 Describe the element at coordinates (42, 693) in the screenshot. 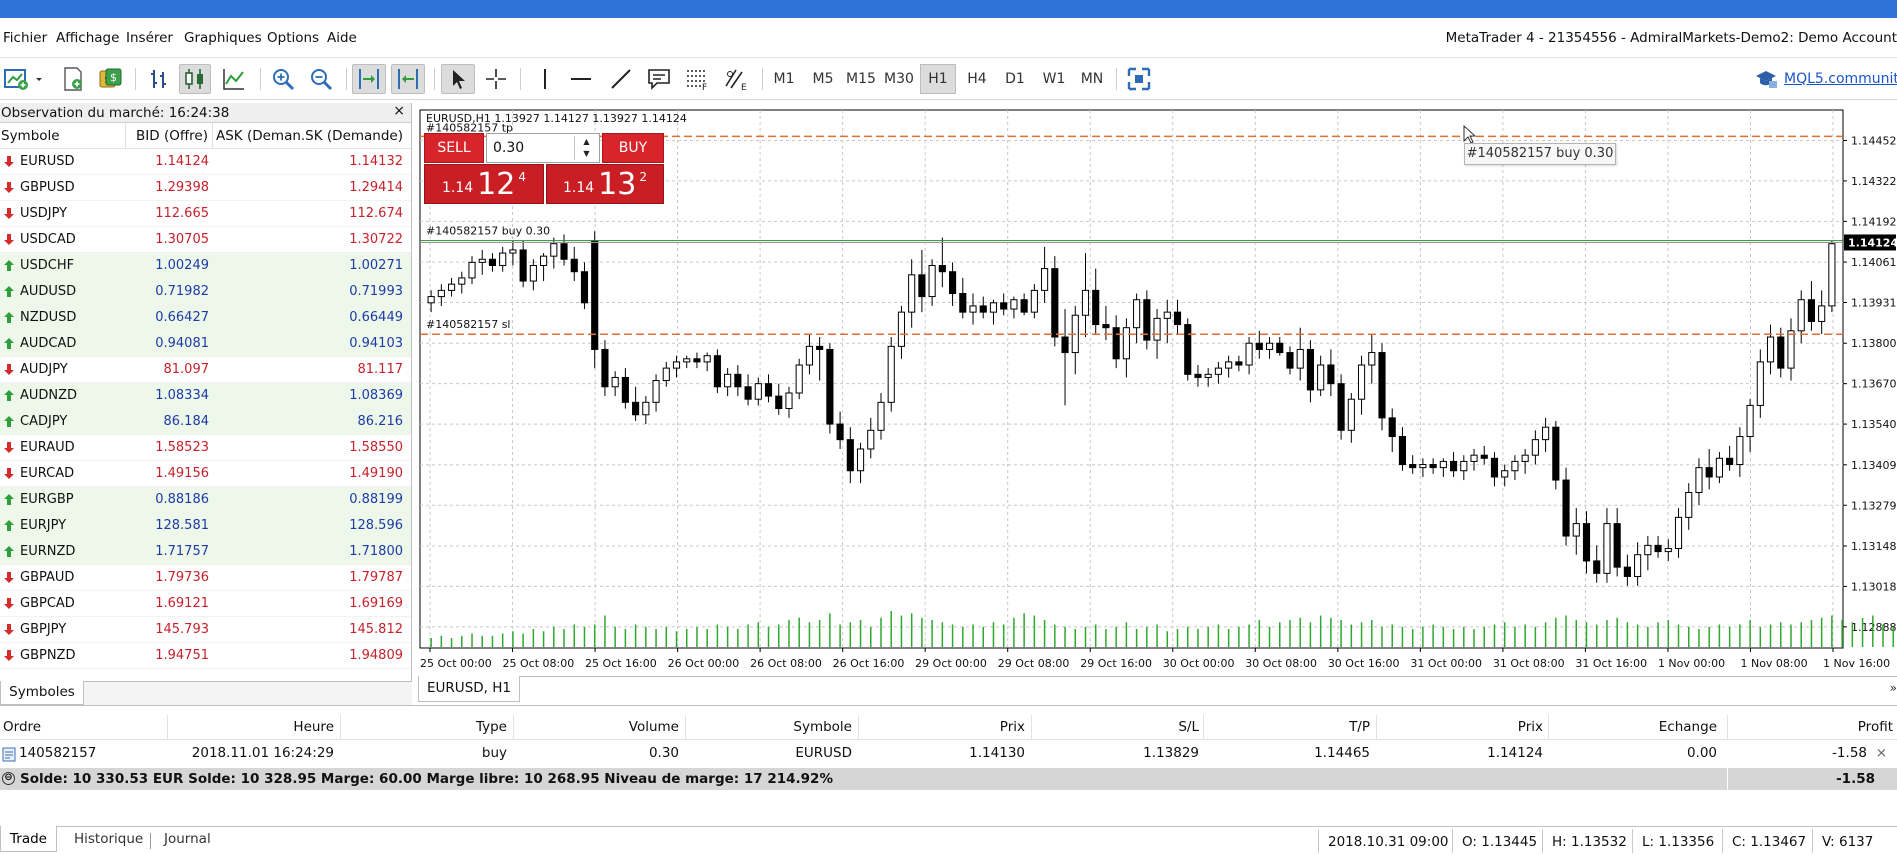

I see `tab-symbols: Symboles` at that location.